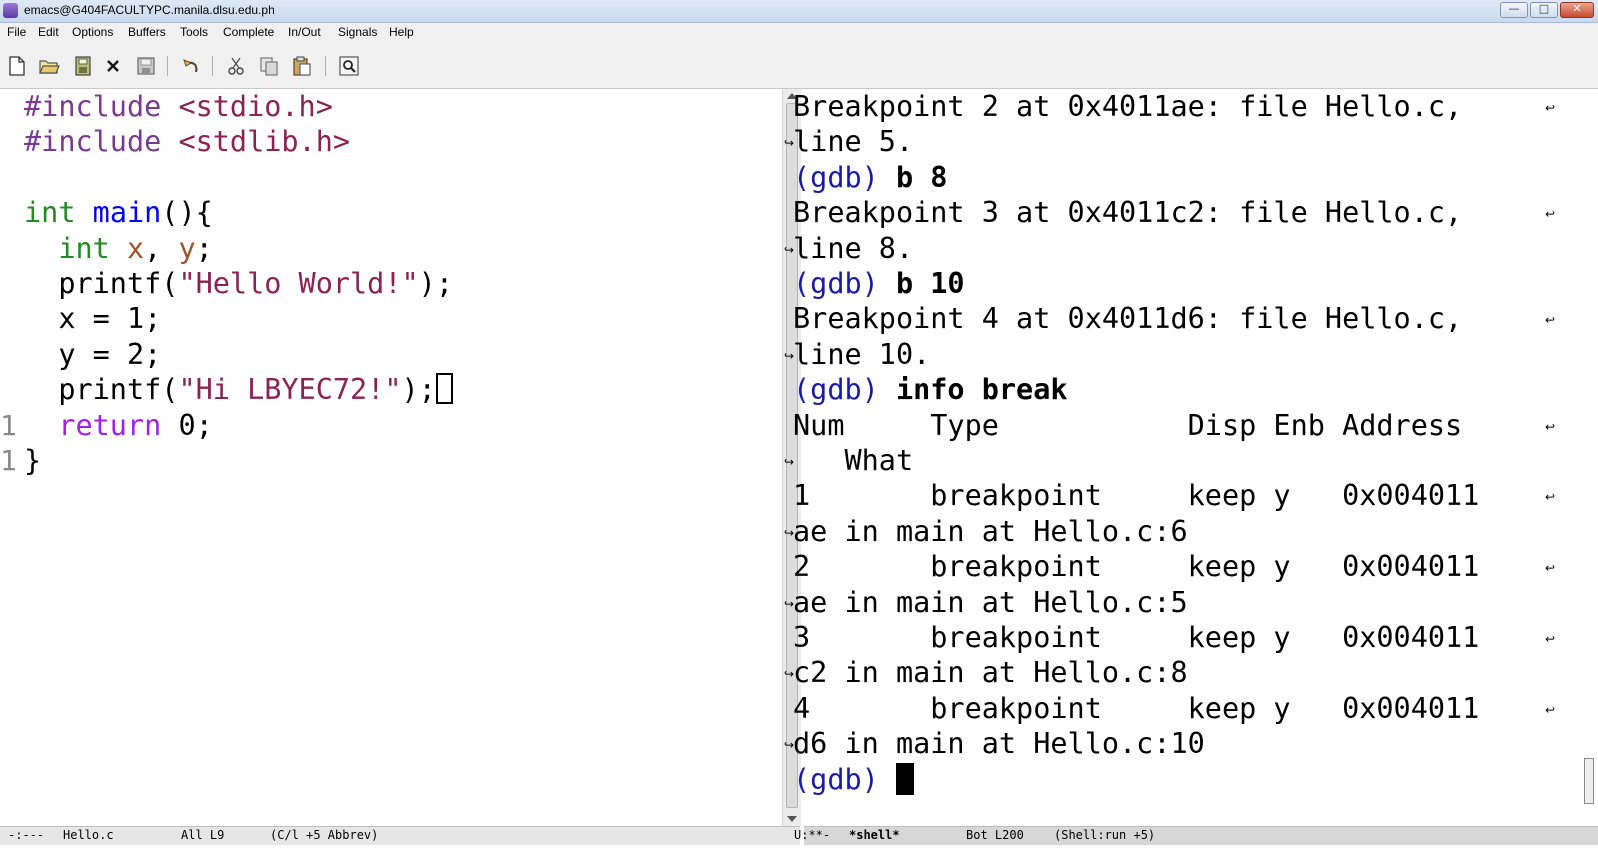  I want to click on shell-text: line 5., so click(853, 142).